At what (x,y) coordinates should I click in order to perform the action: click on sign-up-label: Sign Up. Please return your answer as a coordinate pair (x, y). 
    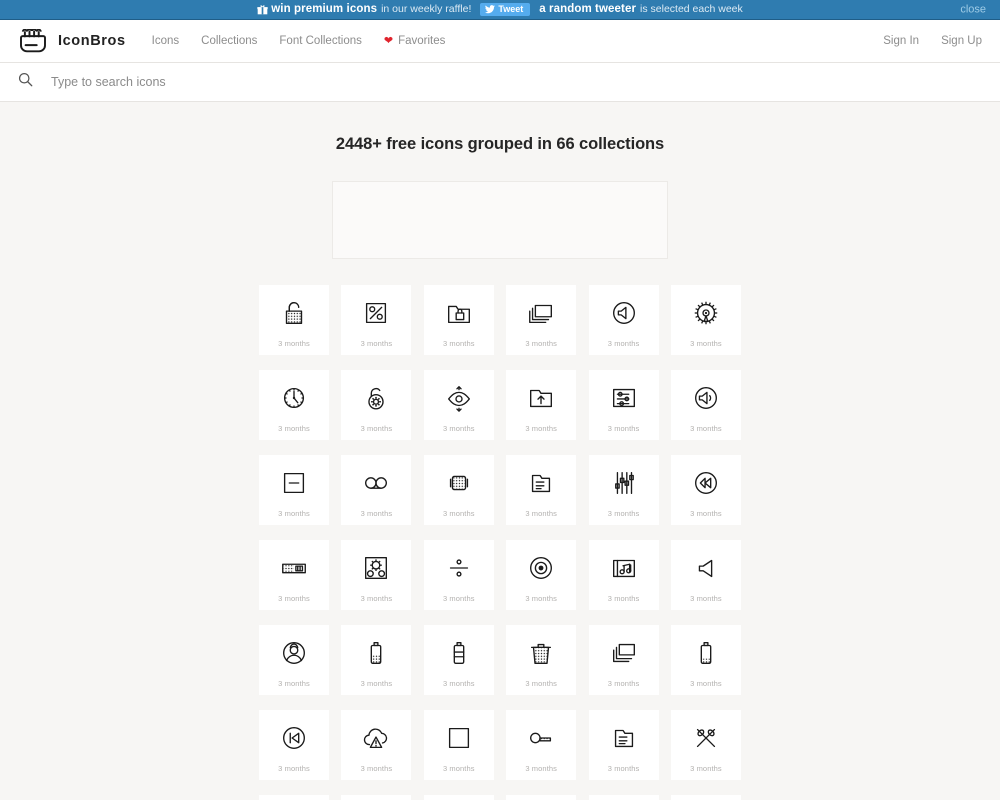
    Looking at the image, I should click on (961, 41).